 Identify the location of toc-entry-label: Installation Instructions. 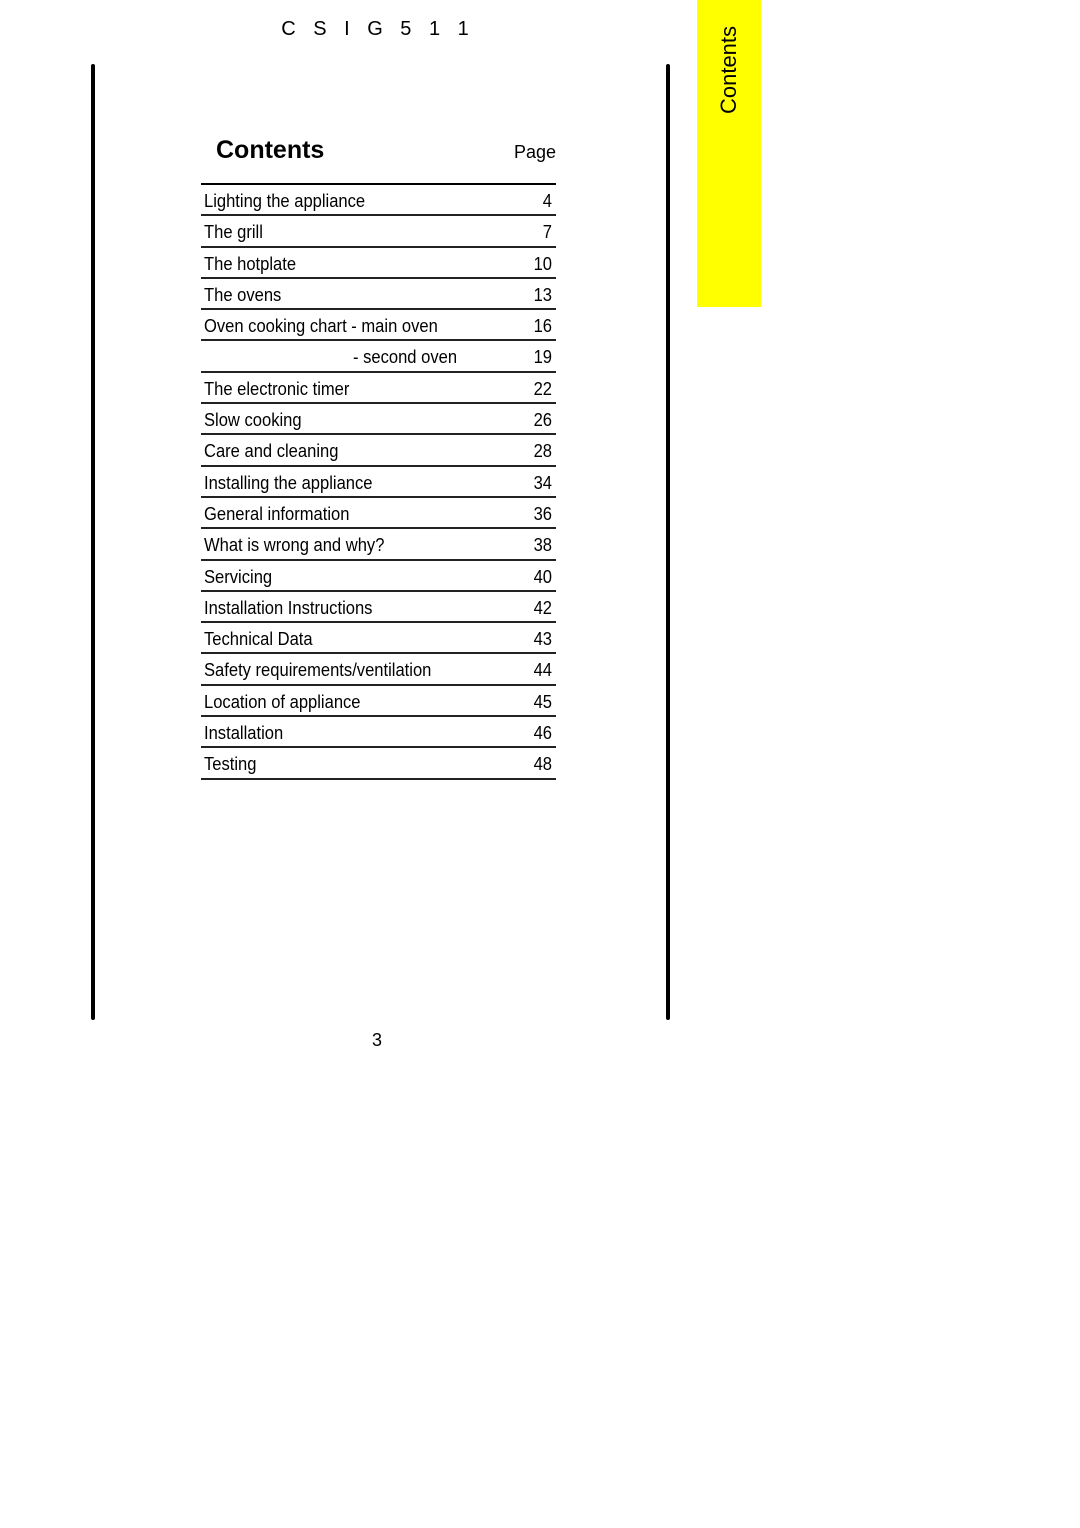
(288, 607).